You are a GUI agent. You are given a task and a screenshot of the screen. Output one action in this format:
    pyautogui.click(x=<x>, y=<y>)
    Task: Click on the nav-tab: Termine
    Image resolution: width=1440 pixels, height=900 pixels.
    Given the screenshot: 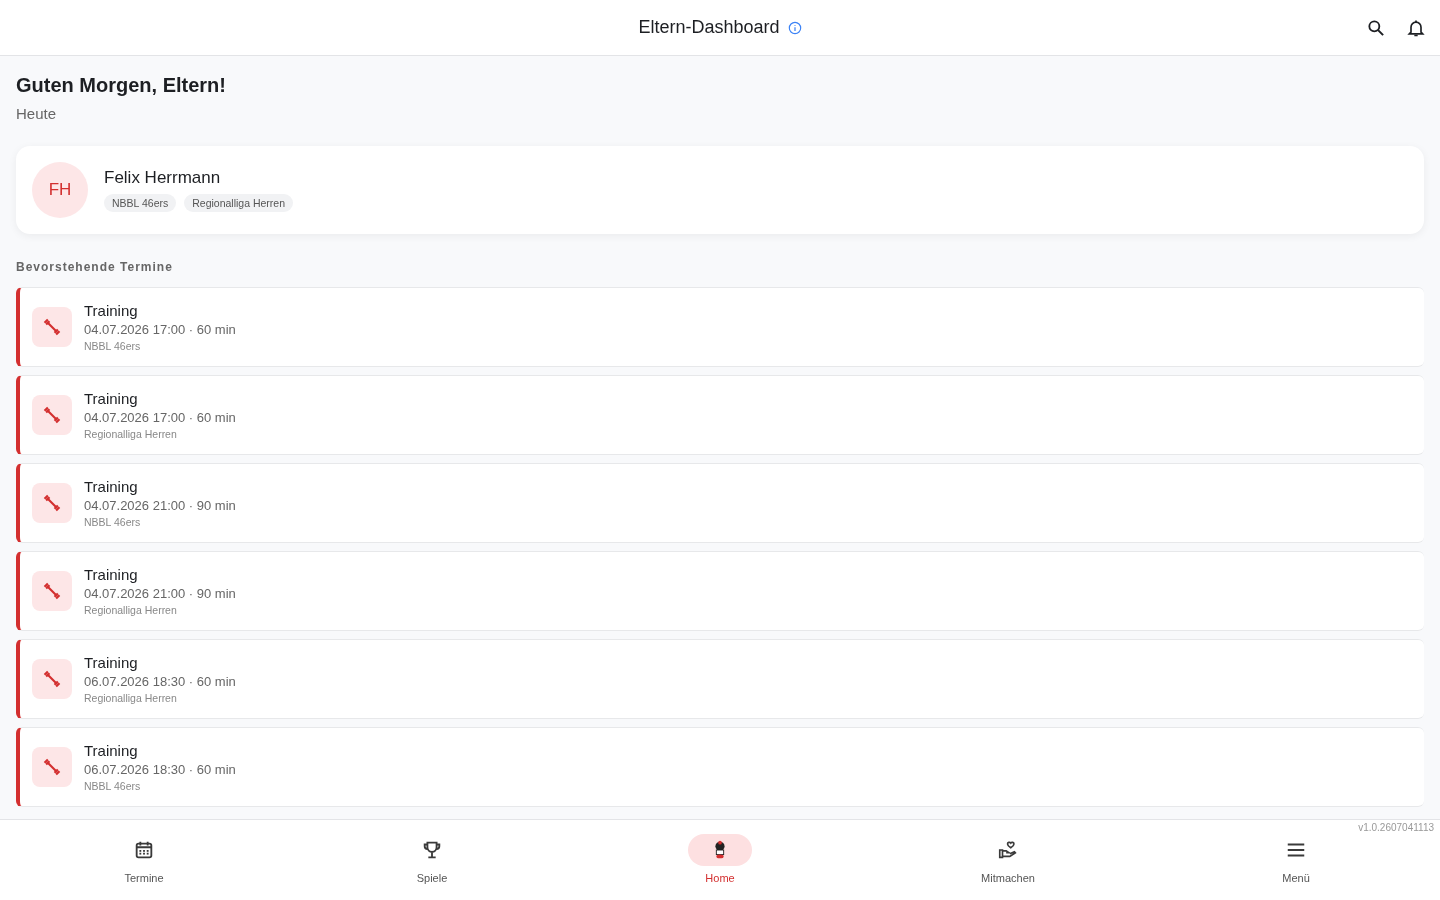 What is the action you would take?
    pyautogui.click(x=144, y=860)
    